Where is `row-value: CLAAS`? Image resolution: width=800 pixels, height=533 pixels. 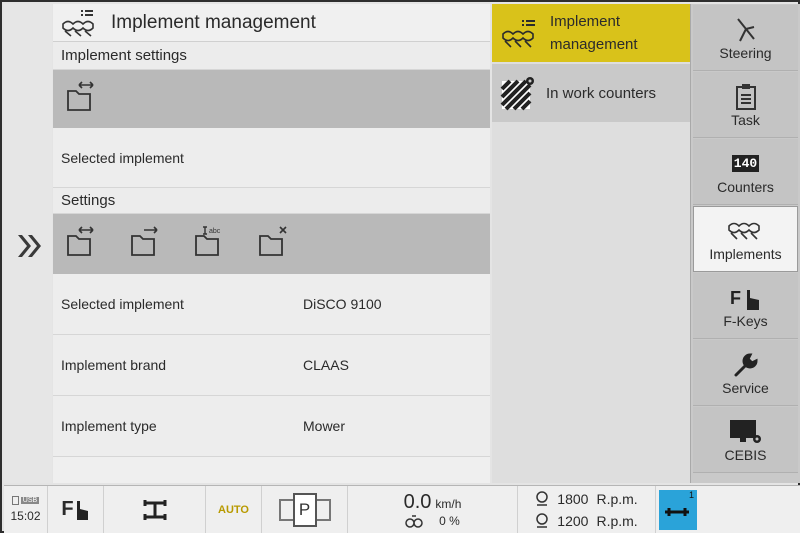 row-value: CLAAS is located at coordinates (326, 365).